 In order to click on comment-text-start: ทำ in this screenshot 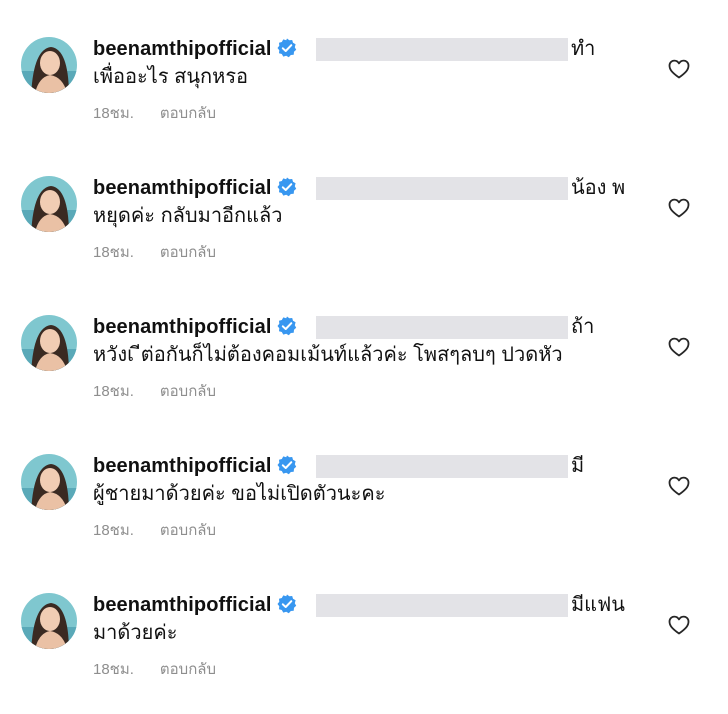, I will do `click(583, 49)`.